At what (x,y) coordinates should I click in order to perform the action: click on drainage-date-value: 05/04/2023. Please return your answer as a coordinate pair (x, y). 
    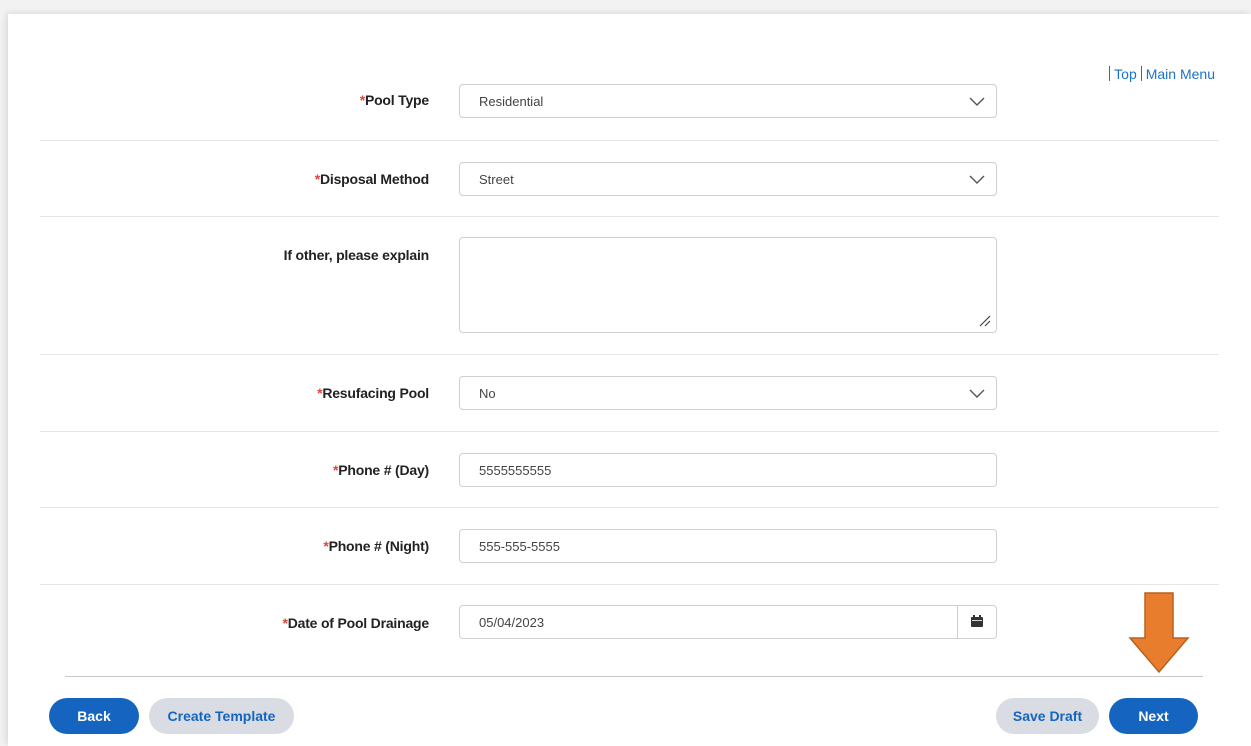
    Looking at the image, I should click on (512, 622).